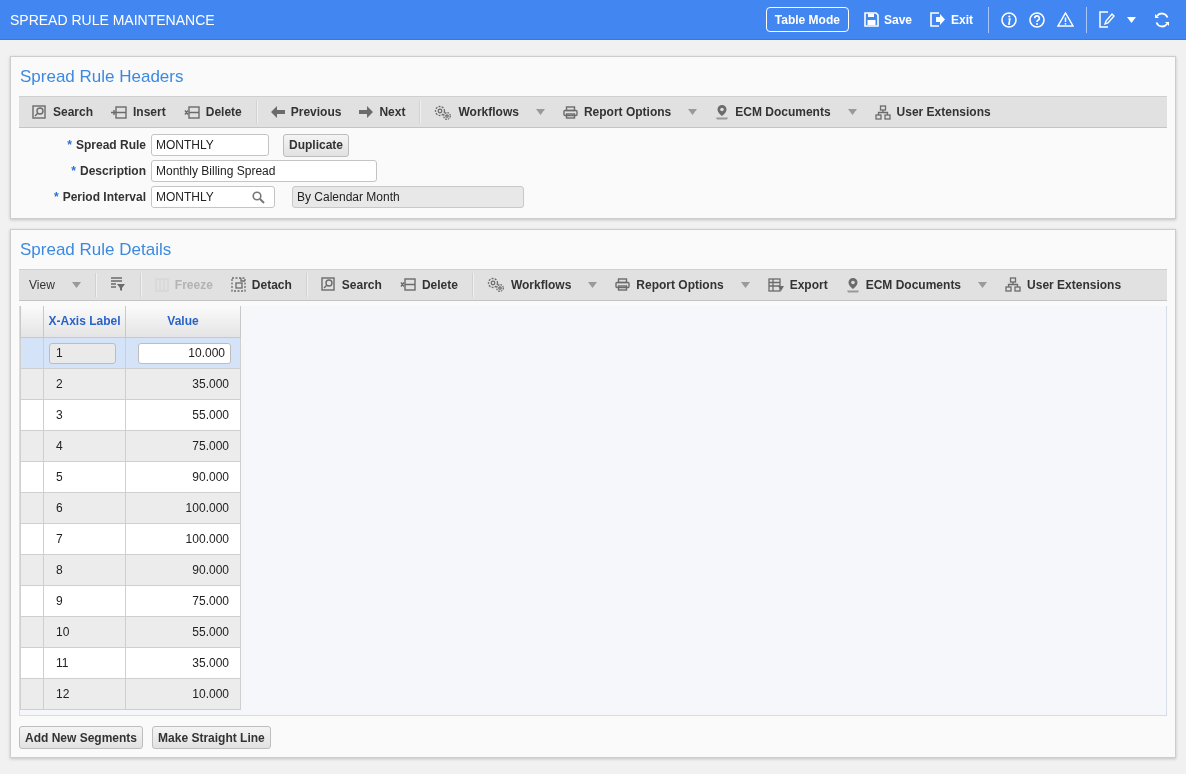  Describe the element at coordinates (183, 321) in the screenshot. I see `column-header: Value` at that location.